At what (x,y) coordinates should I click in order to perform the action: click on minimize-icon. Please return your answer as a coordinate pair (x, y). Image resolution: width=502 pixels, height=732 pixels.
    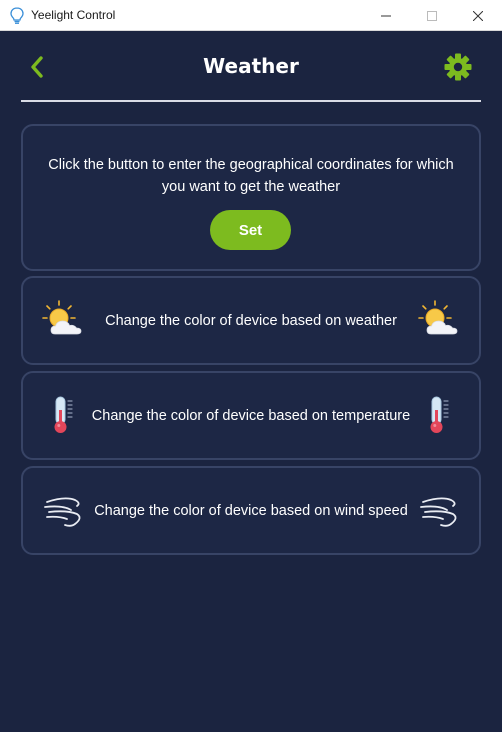
    Looking at the image, I should click on (386, 15).